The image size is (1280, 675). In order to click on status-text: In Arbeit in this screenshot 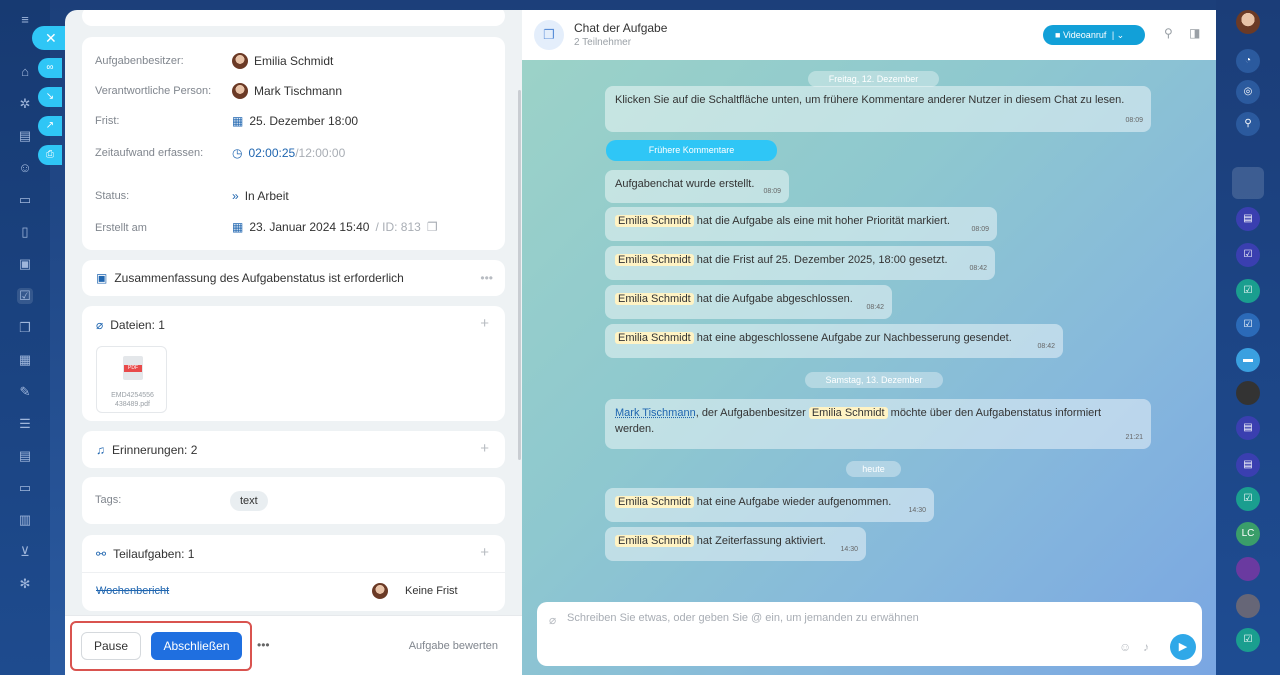, I will do `click(266, 196)`.